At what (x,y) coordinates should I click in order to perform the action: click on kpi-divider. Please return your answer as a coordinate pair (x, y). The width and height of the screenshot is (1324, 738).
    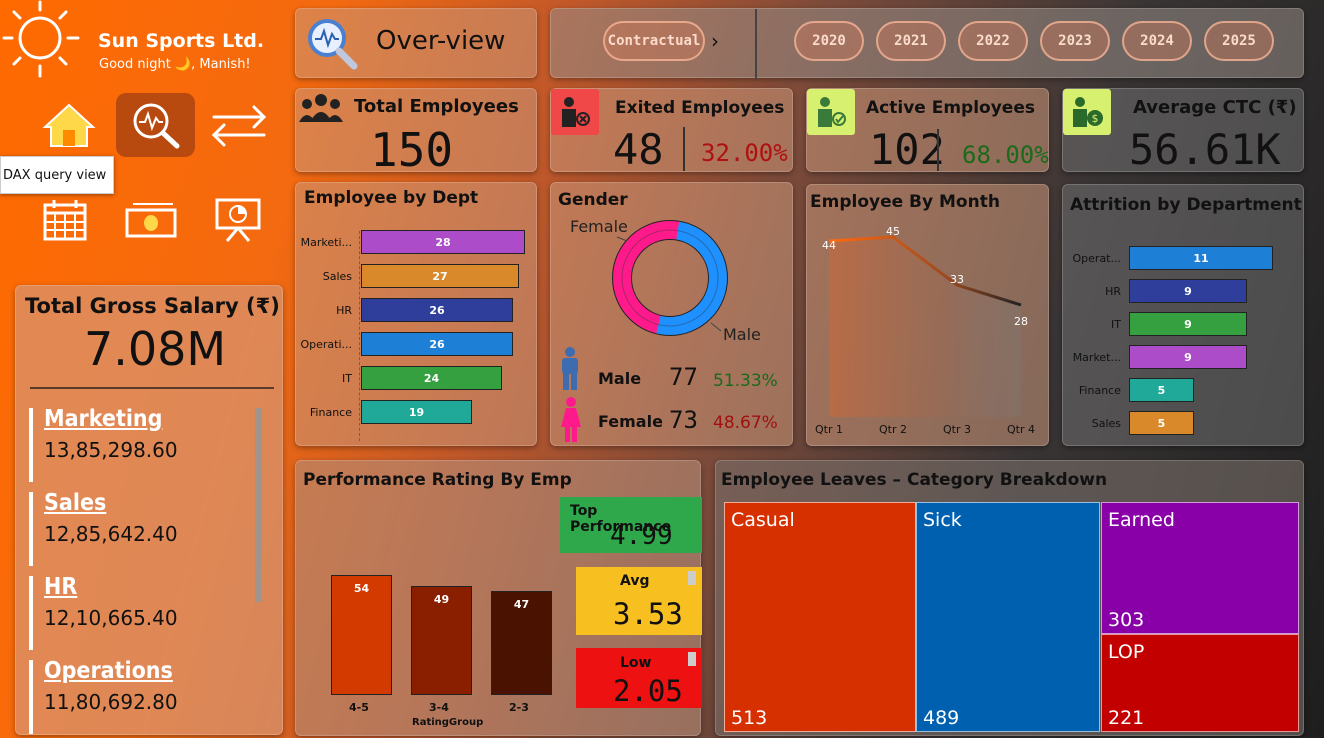
    Looking at the image, I should click on (684, 149).